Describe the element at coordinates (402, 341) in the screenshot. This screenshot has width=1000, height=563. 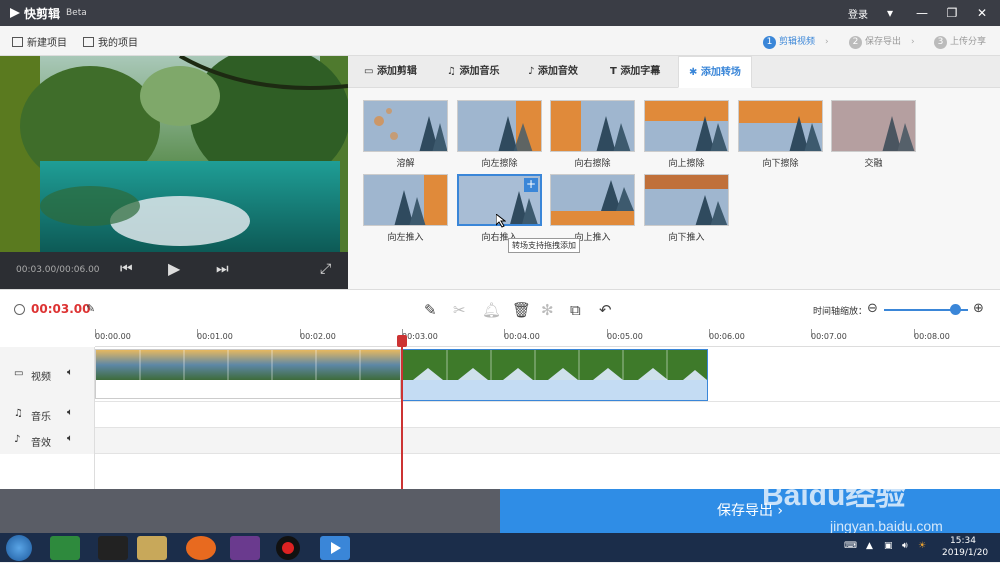
I see `playhead-handle` at that location.